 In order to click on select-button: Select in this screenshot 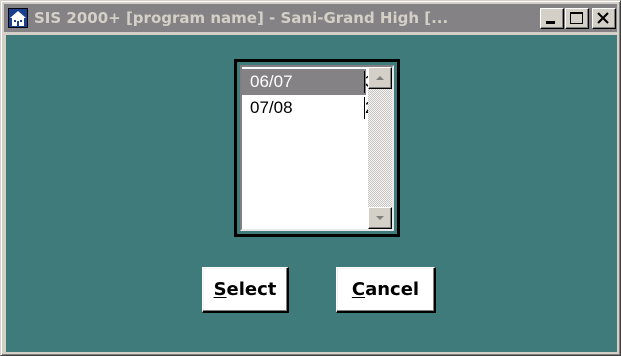, I will do `click(245, 290)`.